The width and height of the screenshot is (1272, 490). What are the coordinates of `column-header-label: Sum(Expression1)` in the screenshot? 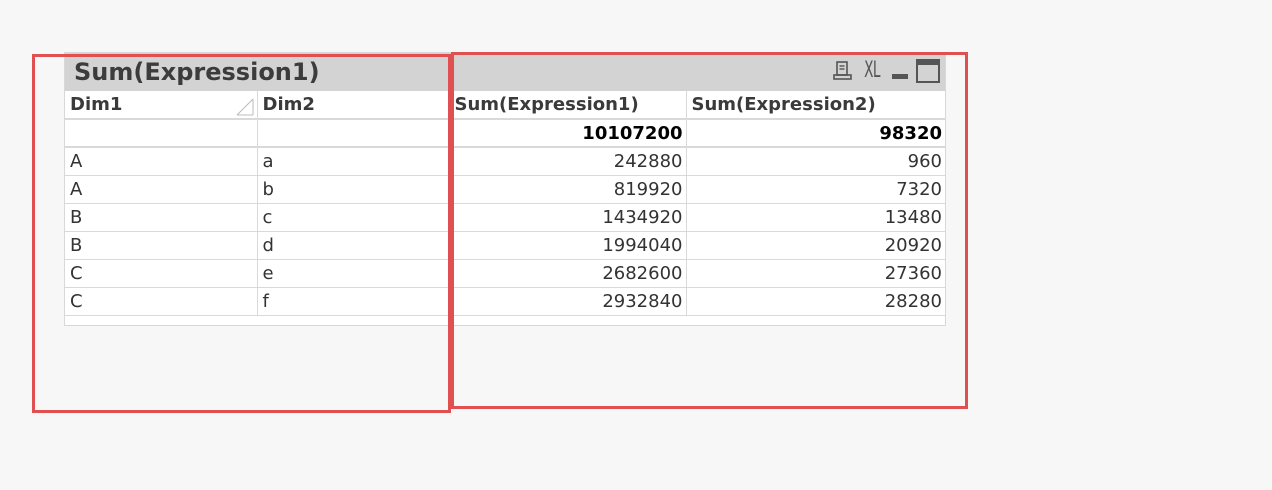 It's located at (546, 104).